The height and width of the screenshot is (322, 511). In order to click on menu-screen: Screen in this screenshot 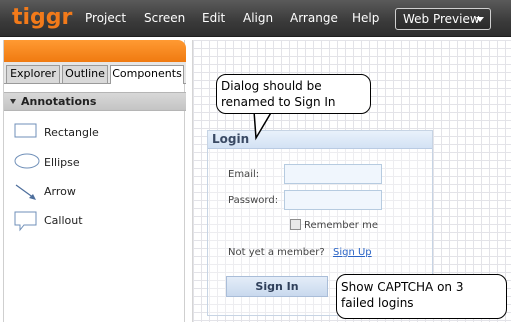, I will do `click(164, 18)`.